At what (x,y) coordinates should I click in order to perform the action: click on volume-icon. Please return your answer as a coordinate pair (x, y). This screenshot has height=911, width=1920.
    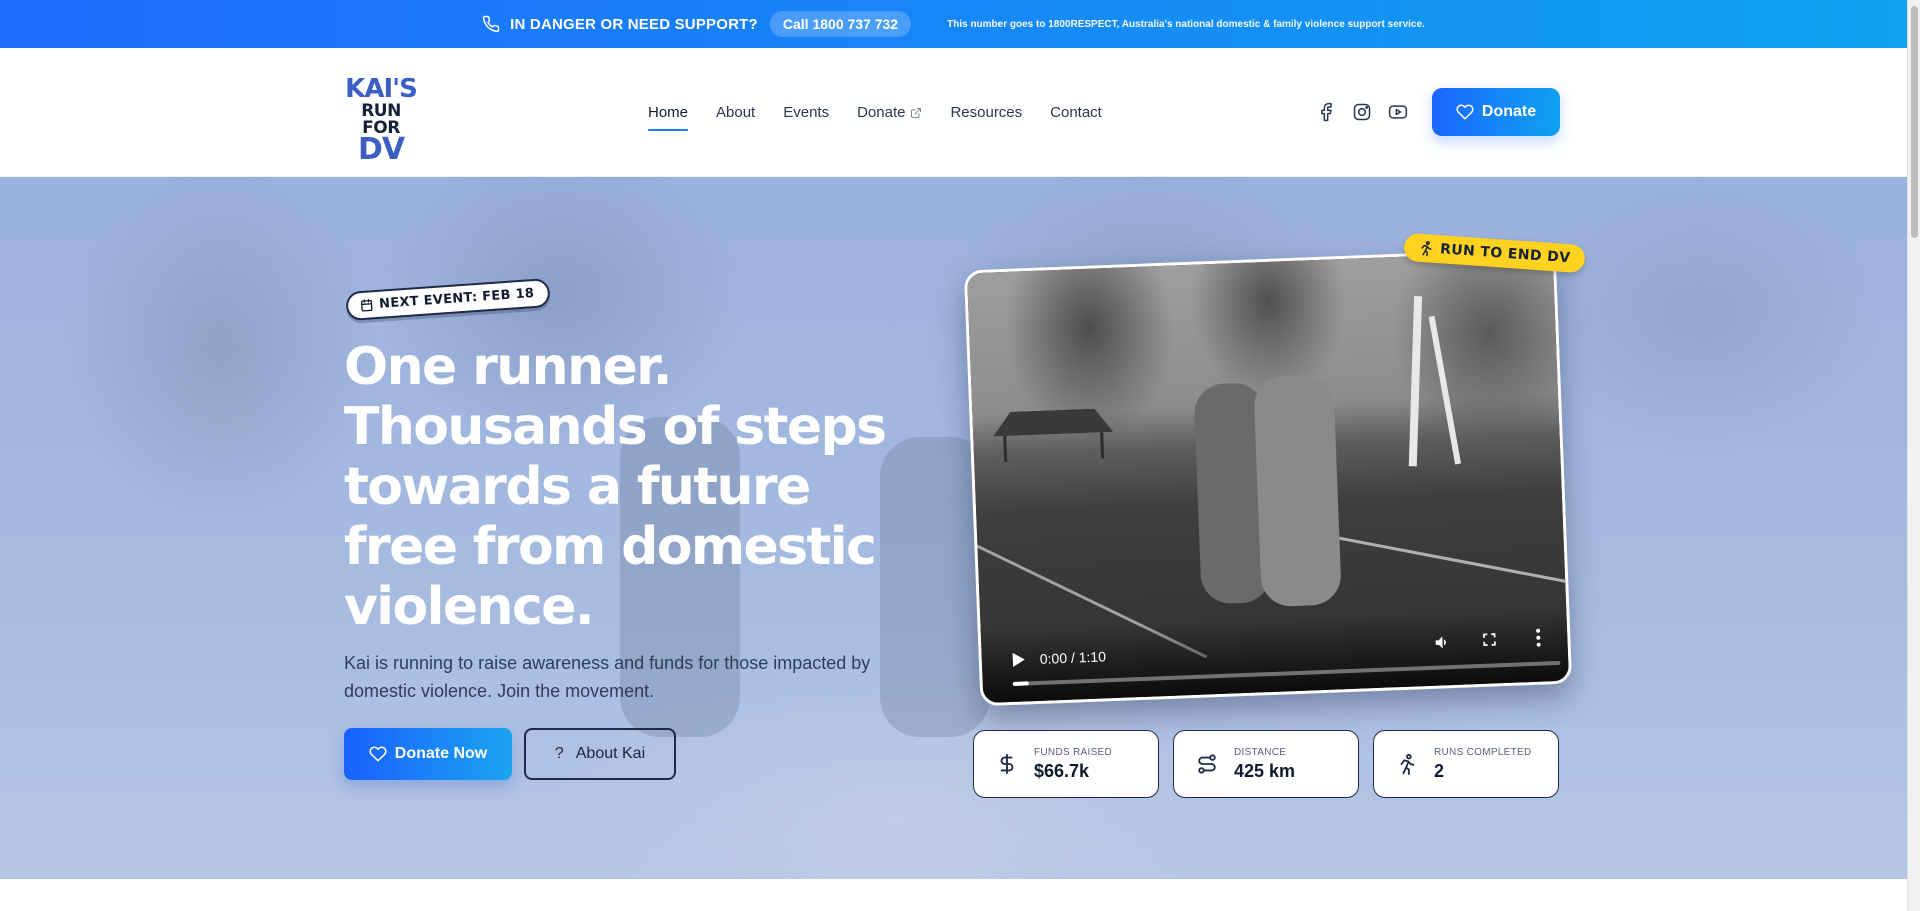
    Looking at the image, I should click on (1442, 642).